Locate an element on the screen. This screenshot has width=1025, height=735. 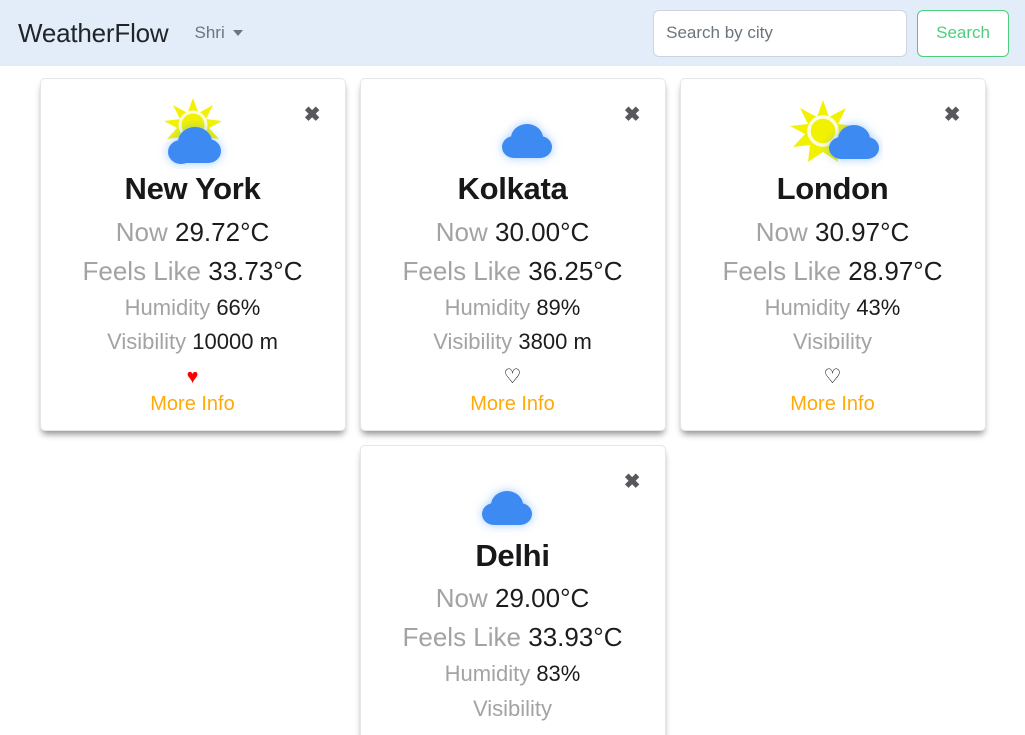
user-menu-label: Shri is located at coordinates (209, 32).